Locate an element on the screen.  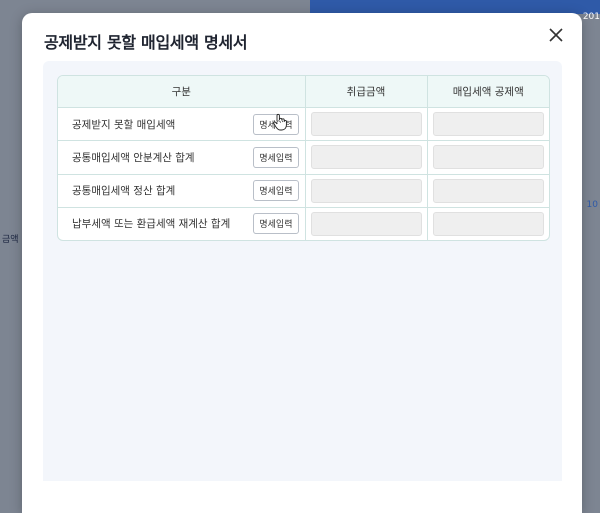
background-text-left: 금액 is located at coordinates (10, 240).